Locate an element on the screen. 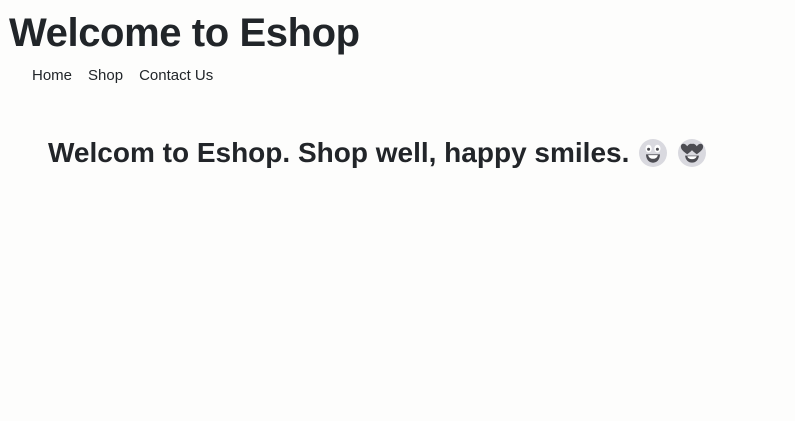  nav-item-home: Home is located at coordinates (52, 76).